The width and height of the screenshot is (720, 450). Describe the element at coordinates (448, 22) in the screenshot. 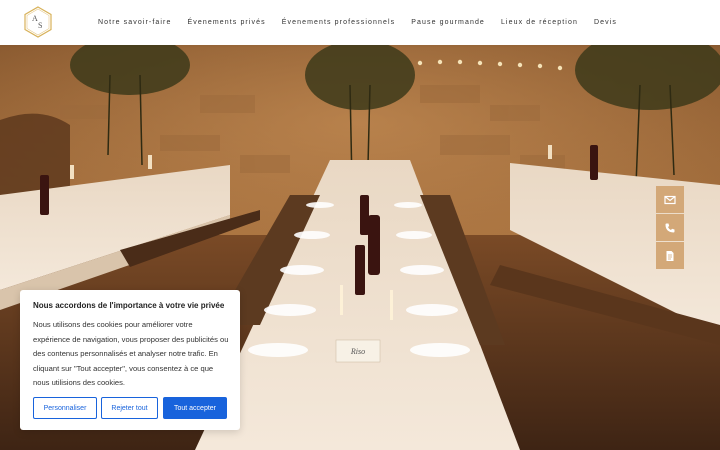

I see `nav-item-pause-gourmande: Pause gourmande` at that location.